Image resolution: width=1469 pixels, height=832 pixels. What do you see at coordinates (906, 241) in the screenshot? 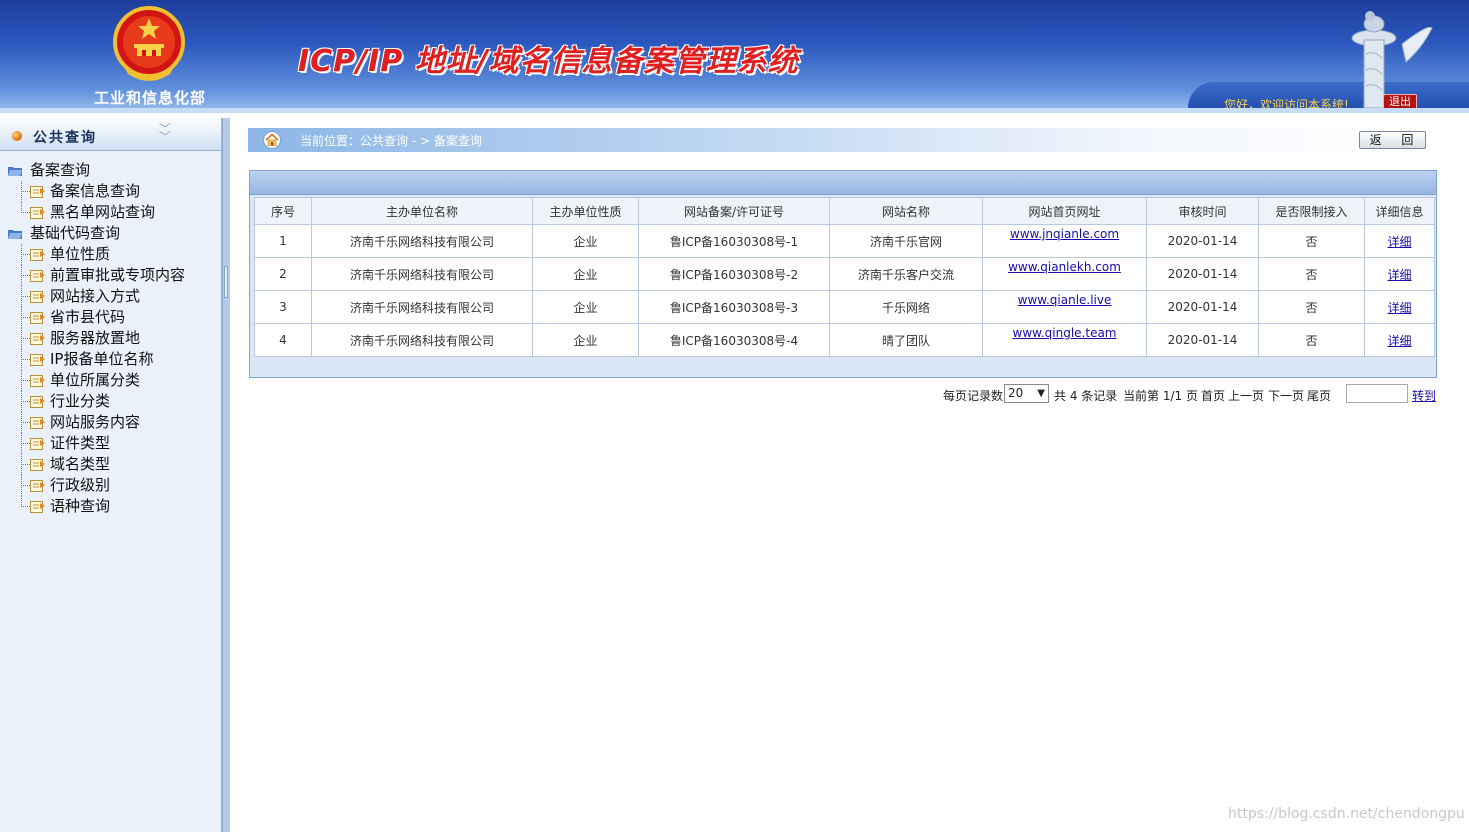
I see `cell-site-name: 济南千乐官网` at bounding box center [906, 241].